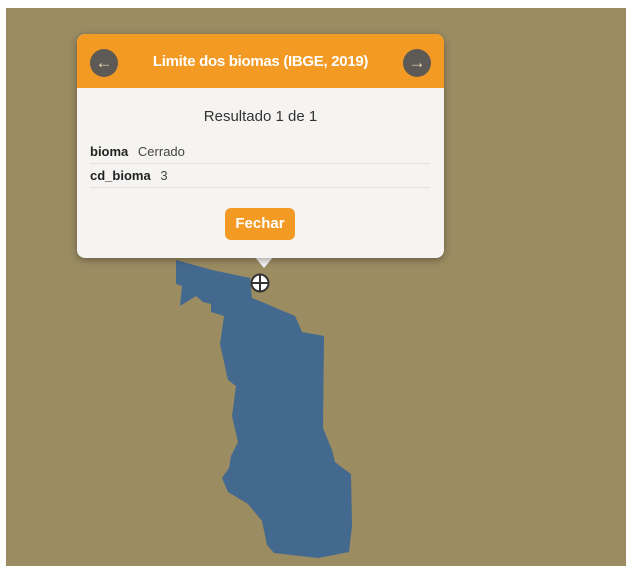  I want to click on attribute-row: cd_bioma 3, so click(260, 176).